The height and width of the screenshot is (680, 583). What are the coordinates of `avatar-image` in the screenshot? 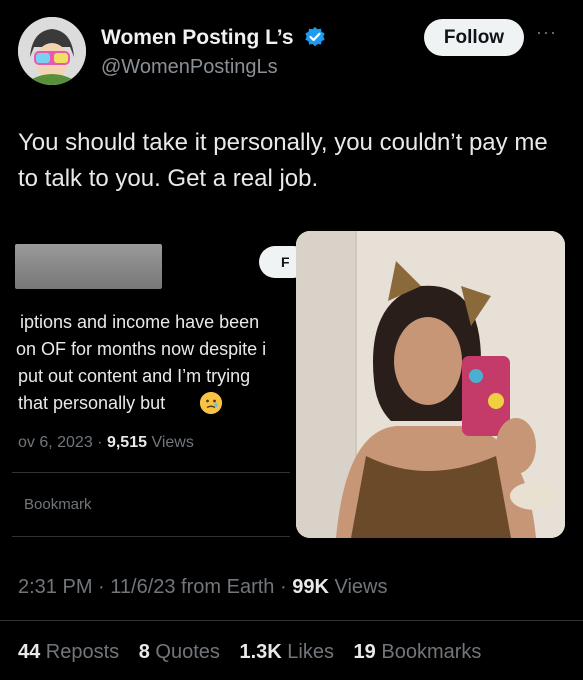 It's located at (52, 51).